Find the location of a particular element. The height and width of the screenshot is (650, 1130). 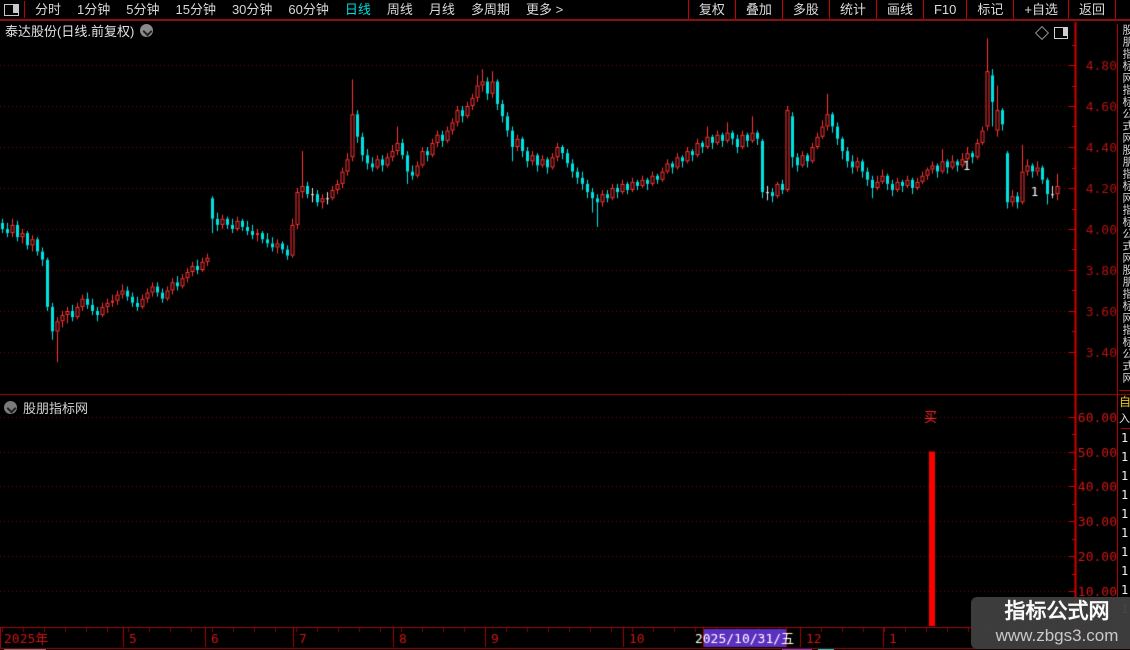

edge-vertical-text: 股朋指标网指标公式网股朋指标网指标公式网股朋指标网指标公式网 is located at coordinates (1125, 204).